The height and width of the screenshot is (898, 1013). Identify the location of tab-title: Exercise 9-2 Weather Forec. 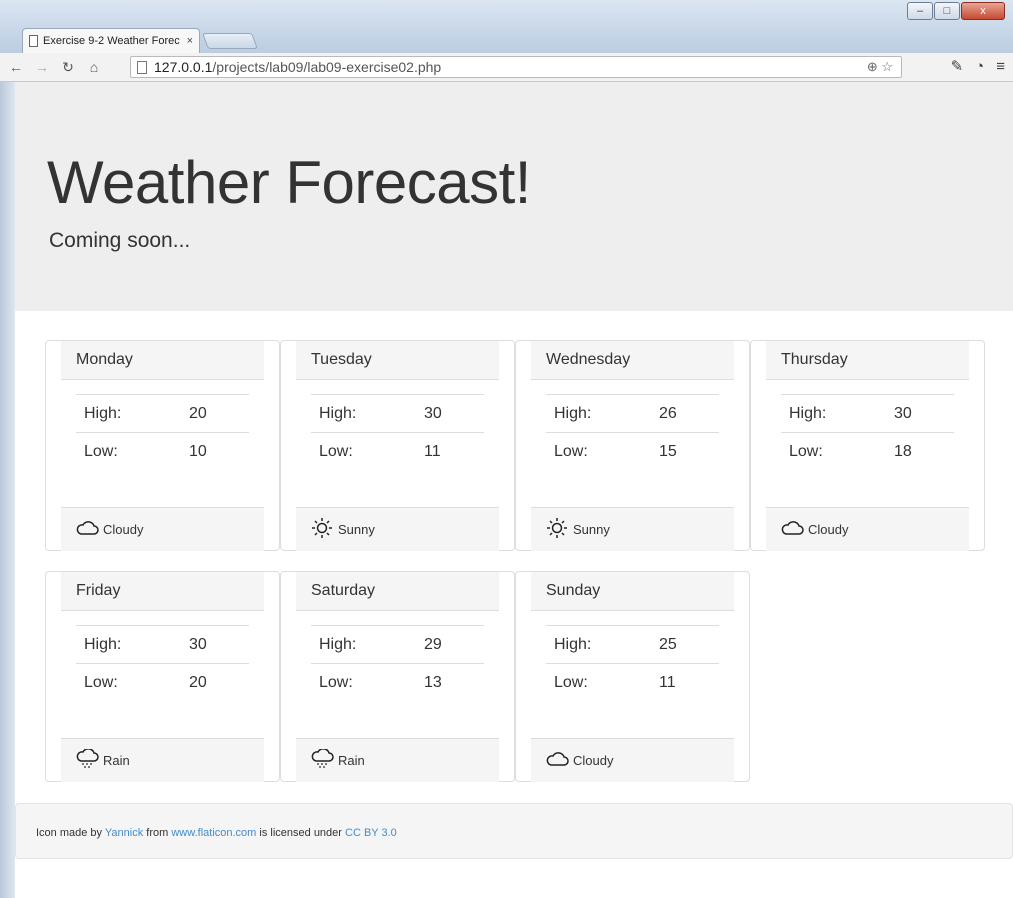
(111, 41).